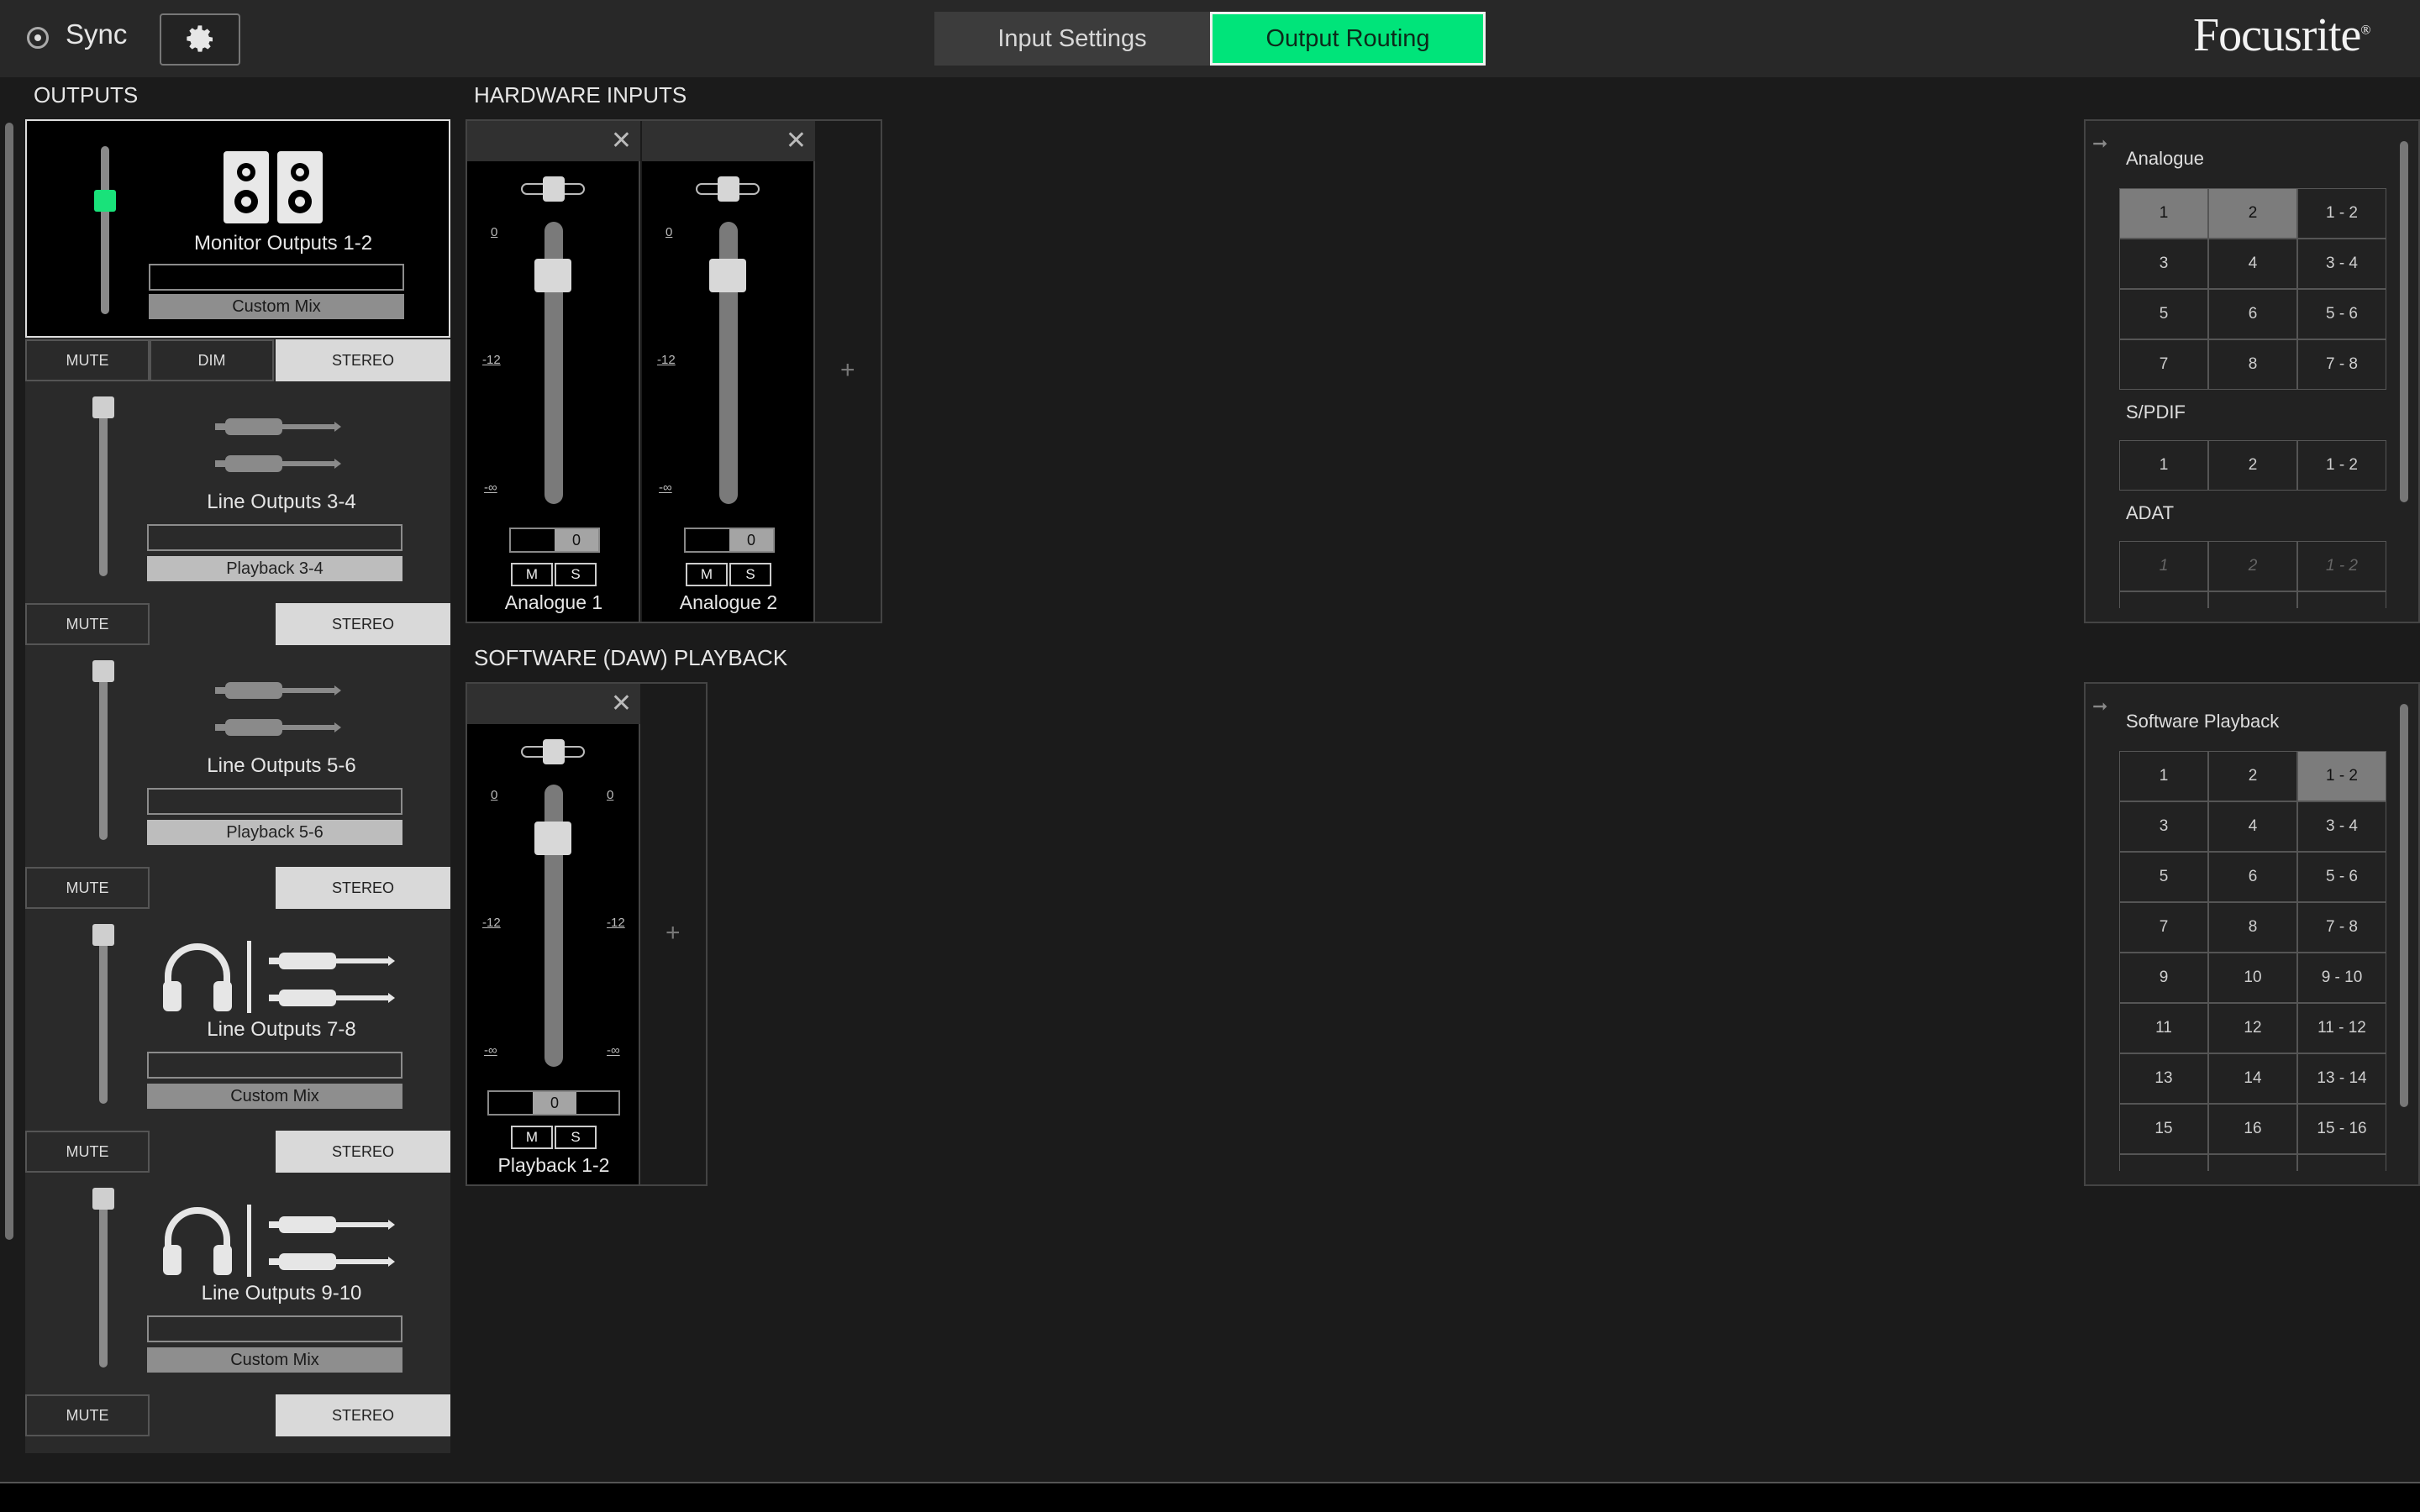 The image size is (2420, 1512). I want to click on output-level-track, so click(103, 1020).